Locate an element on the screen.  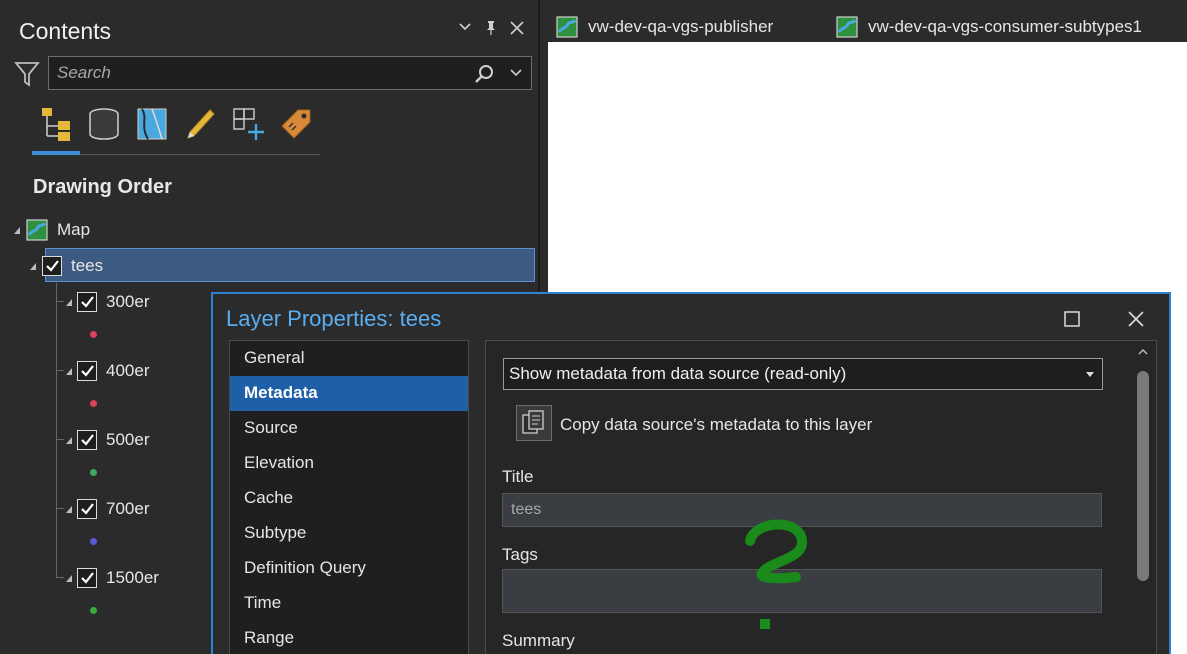
list-by-snapping-icon is located at coordinates (248, 128).